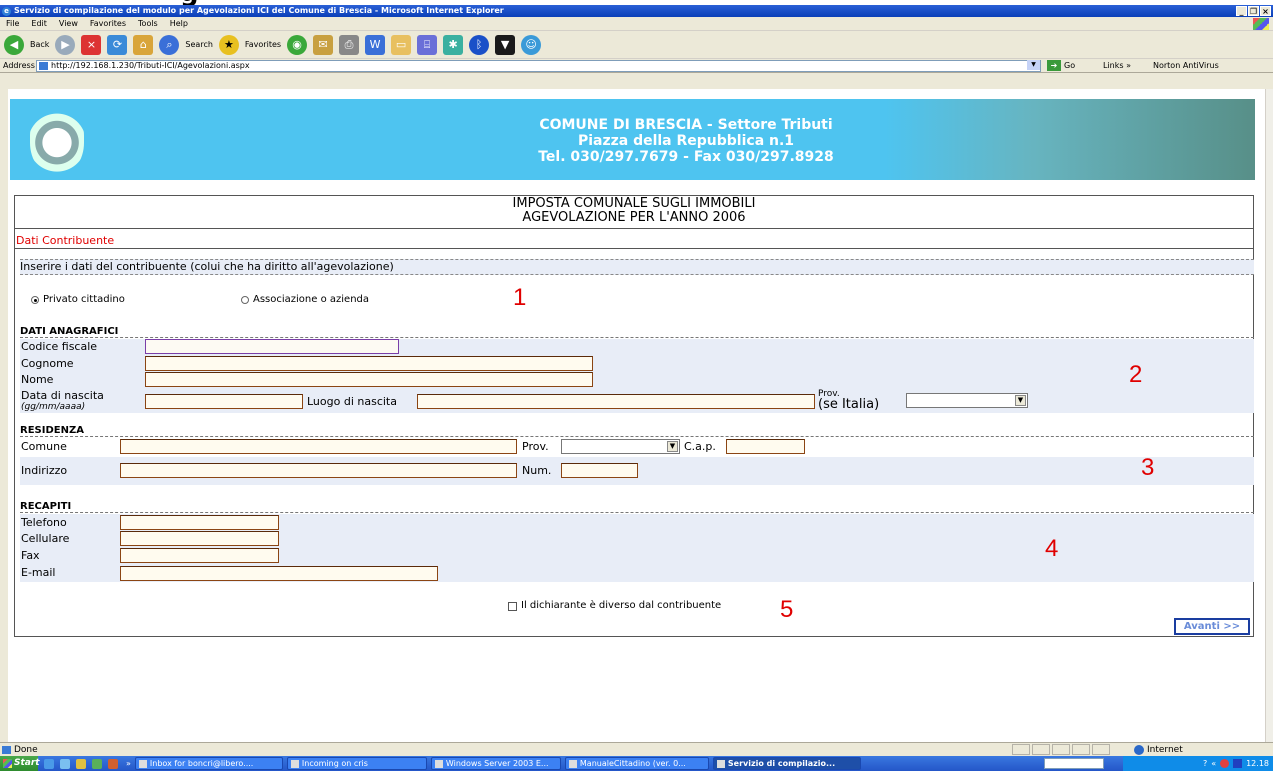 This screenshot has height=771, width=1273. Describe the element at coordinates (686, 157) in the screenshot. I see `banner-line3: Tel. 030/297.7679 - Fax 030/297.8928` at that location.